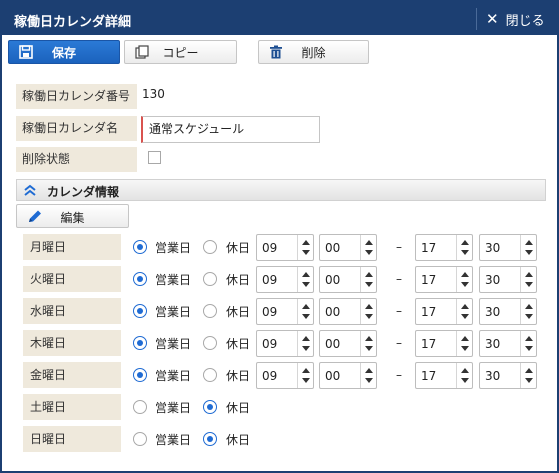 The height and width of the screenshot is (473, 559). I want to click on save-button: 保存, so click(64, 52).